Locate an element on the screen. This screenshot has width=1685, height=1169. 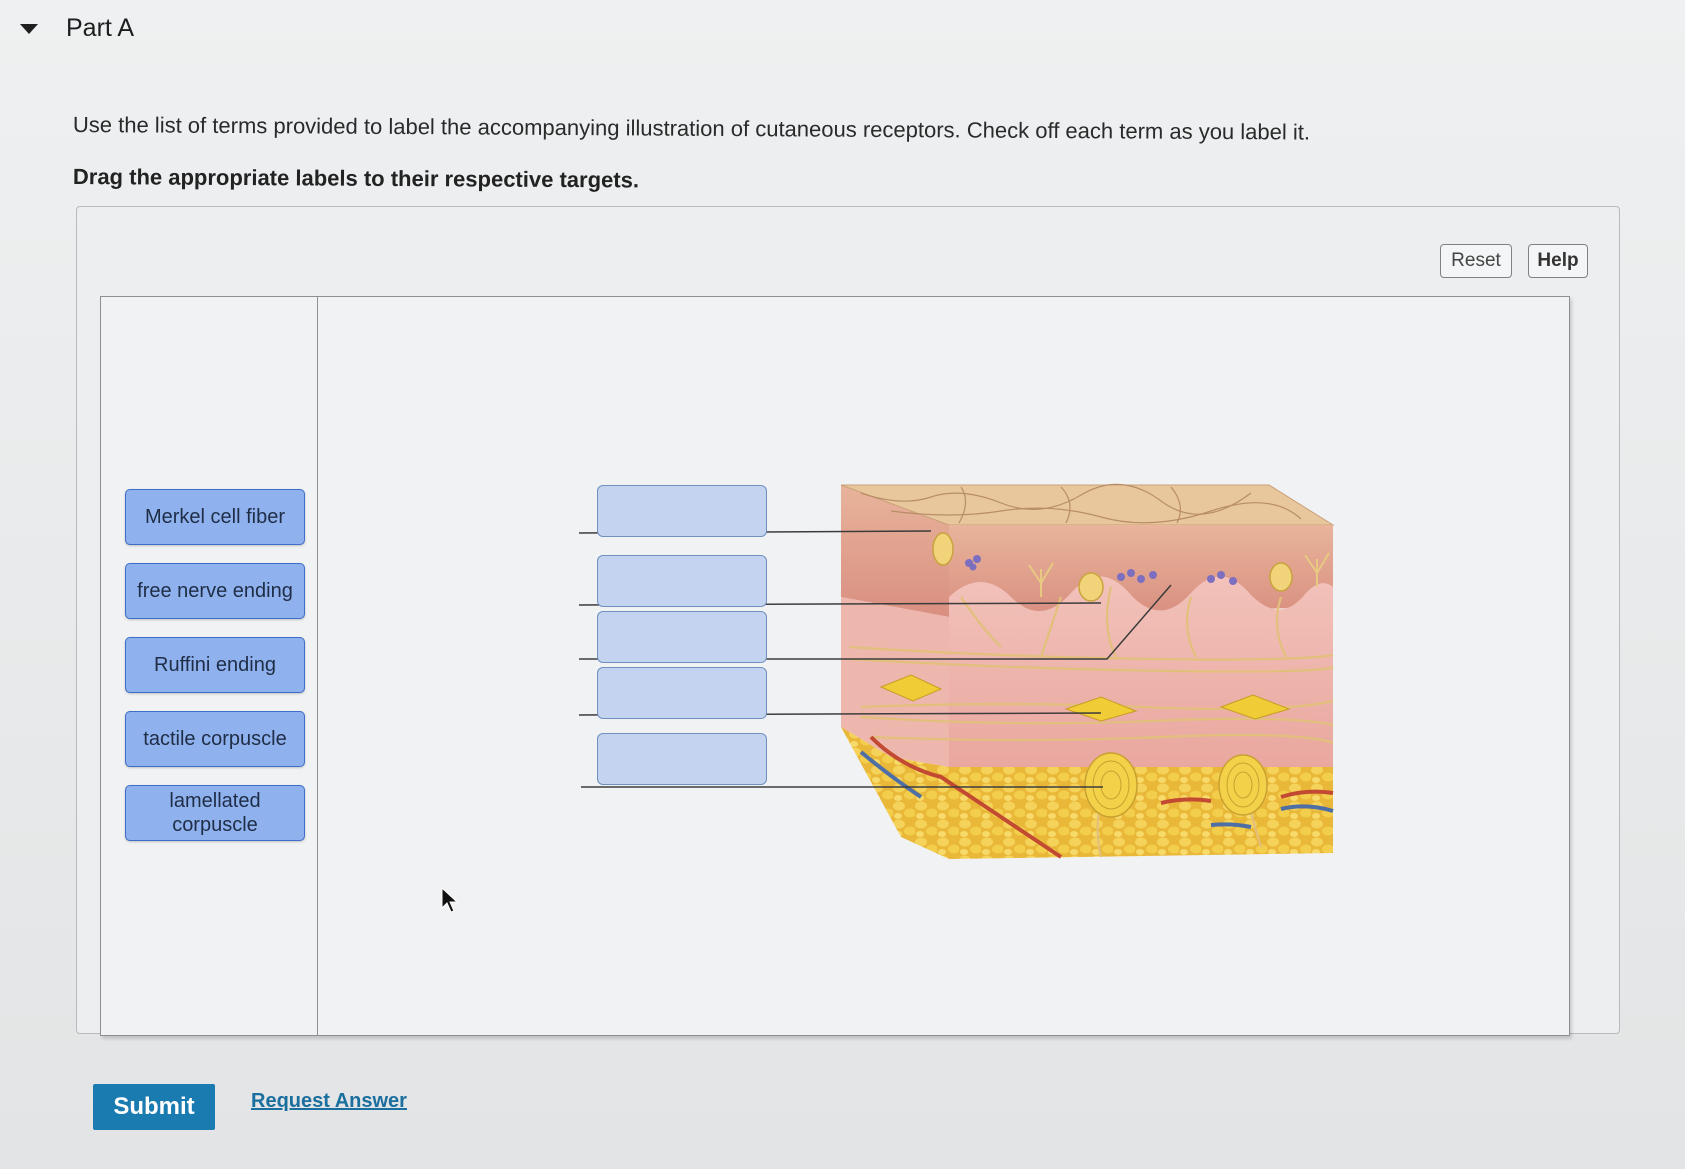
part-title: Part A is located at coordinates (100, 28).